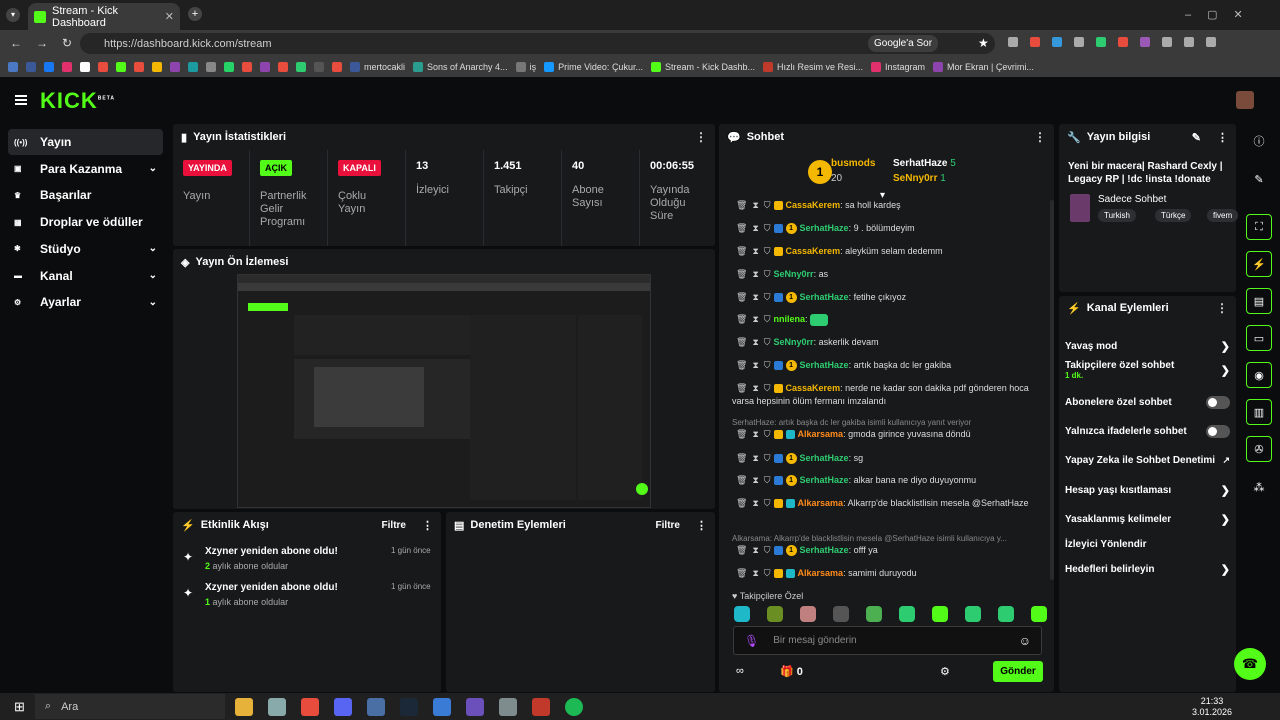 This screenshot has width=1280, height=720. Describe the element at coordinates (701, 525) in the screenshot. I see `moderation-more-icon: ⋮` at that location.